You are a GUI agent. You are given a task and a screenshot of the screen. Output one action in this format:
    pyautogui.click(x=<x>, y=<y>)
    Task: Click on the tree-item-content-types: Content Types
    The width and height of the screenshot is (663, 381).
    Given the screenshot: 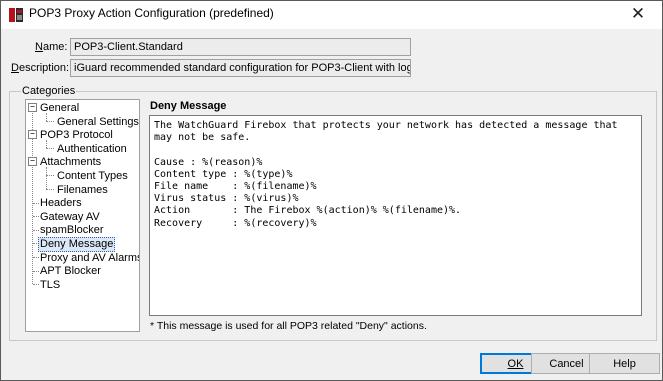 What is the action you would take?
    pyautogui.click(x=92, y=176)
    